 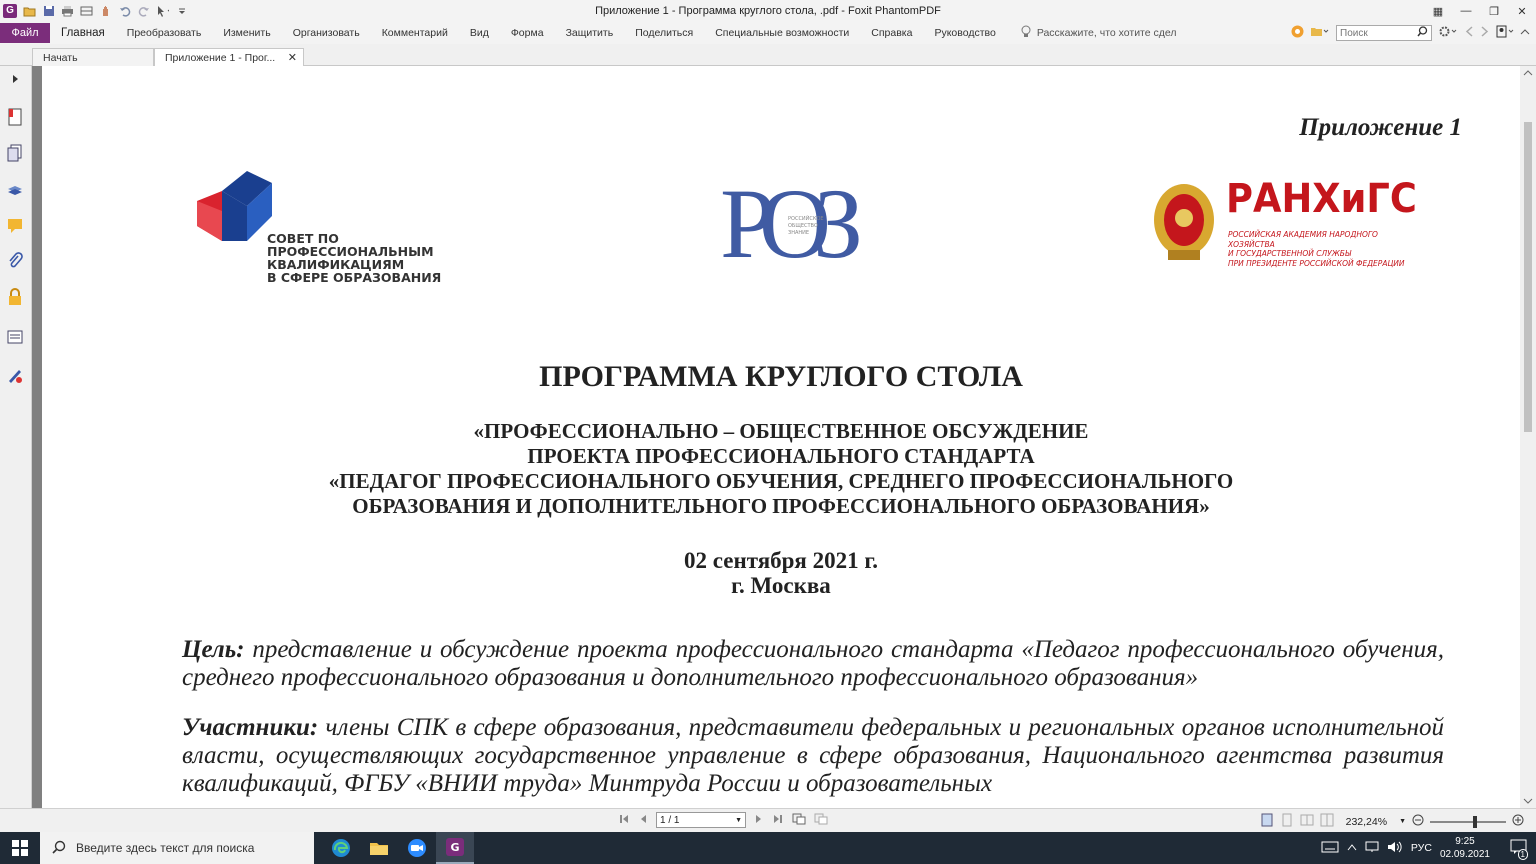 I want to click on tab-guide: Руководство, so click(x=964, y=33).